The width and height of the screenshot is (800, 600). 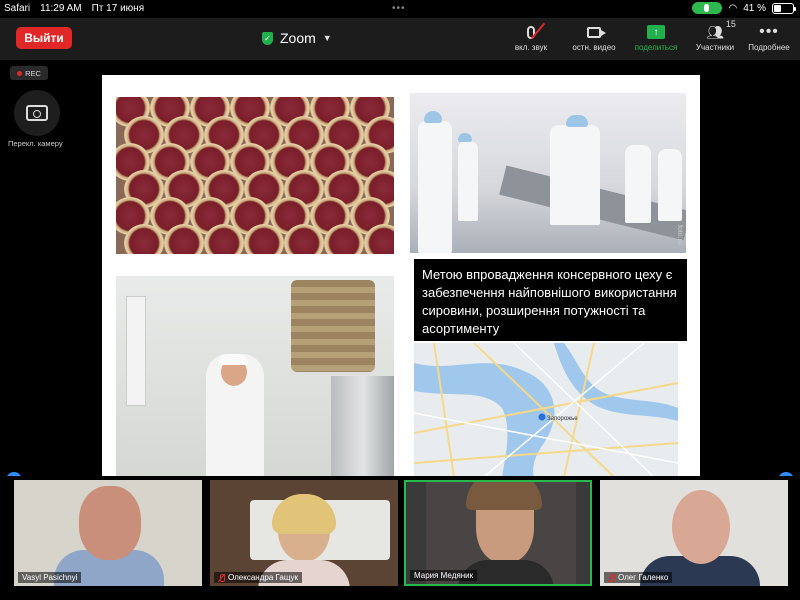 What do you see at coordinates (531, 39) in the screenshot?
I see `unmute-button: вкл. звук` at bounding box center [531, 39].